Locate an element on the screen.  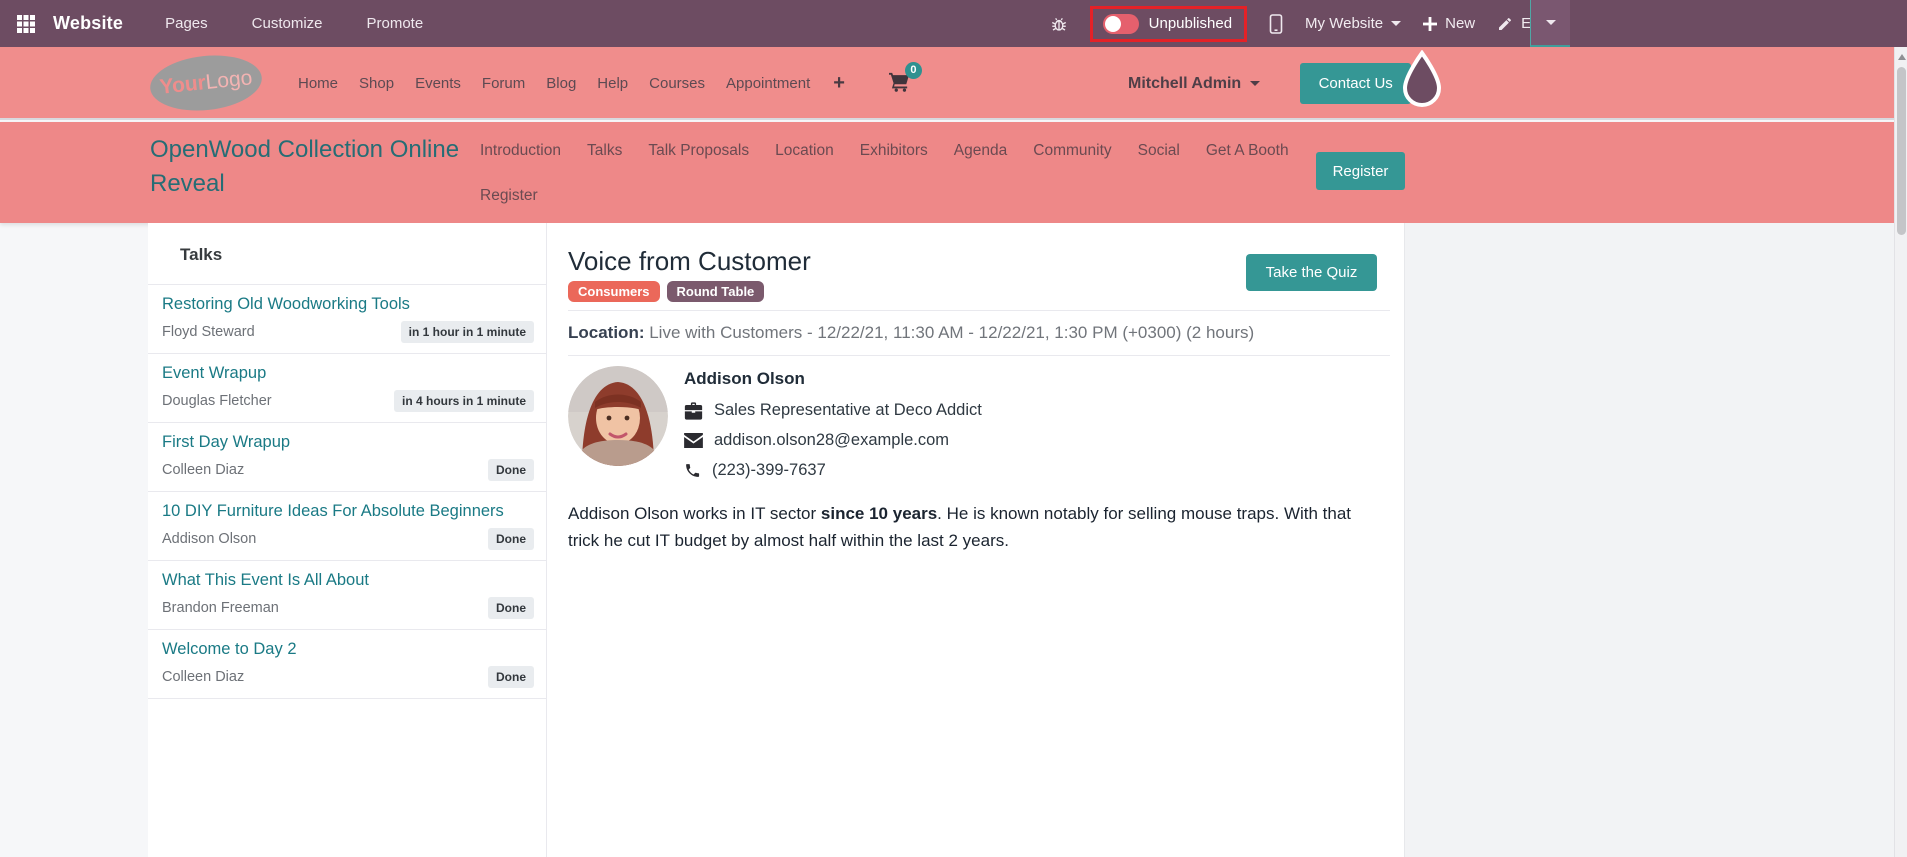
bug-icon is located at coordinates (1059, 24).